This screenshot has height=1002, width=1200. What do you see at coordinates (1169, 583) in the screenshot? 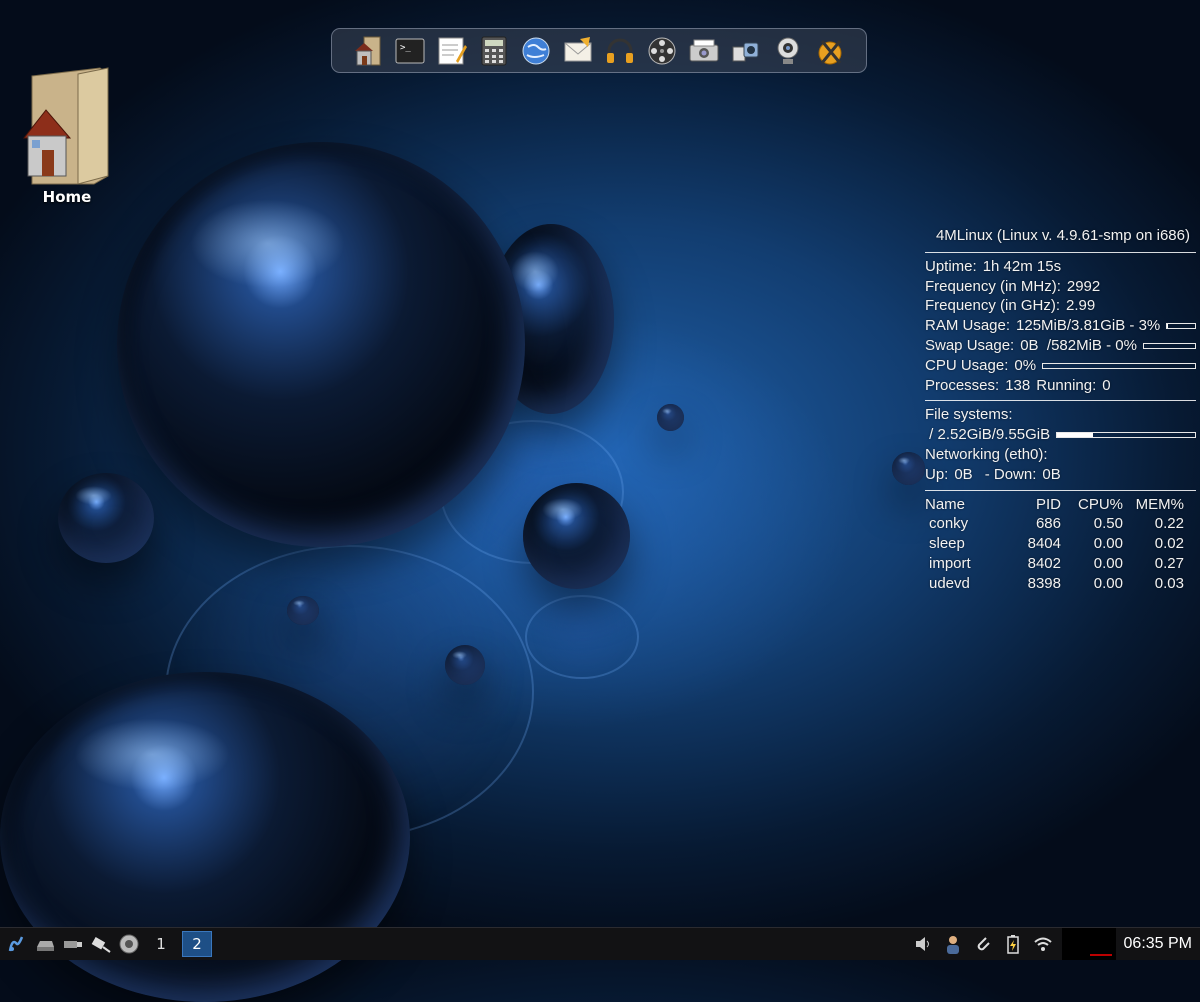
I see `process-mem: 0.03` at bounding box center [1169, 583].